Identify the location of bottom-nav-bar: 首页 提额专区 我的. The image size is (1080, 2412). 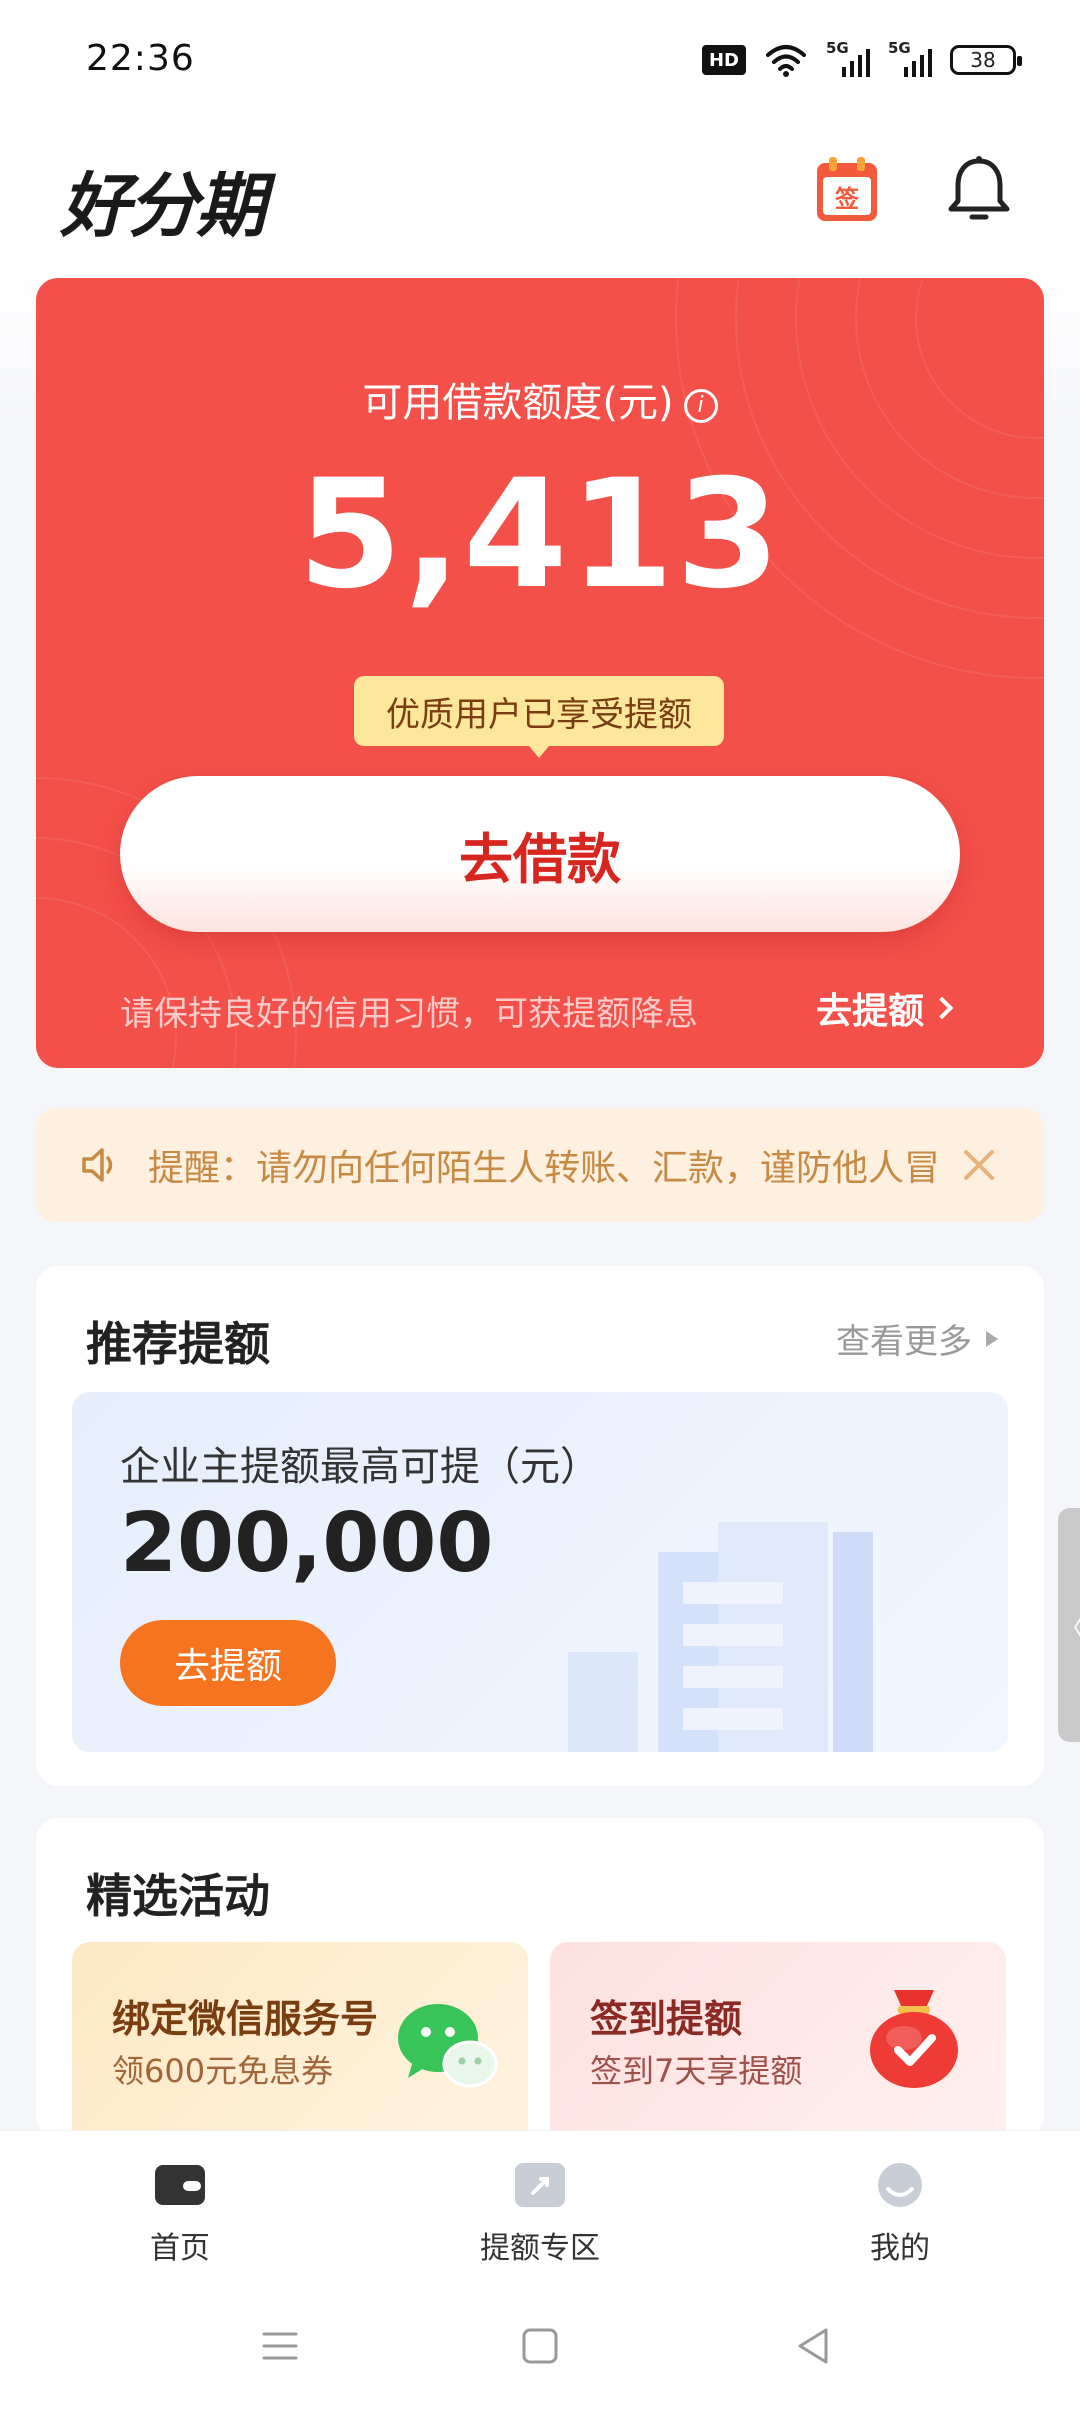
(540, 2207).